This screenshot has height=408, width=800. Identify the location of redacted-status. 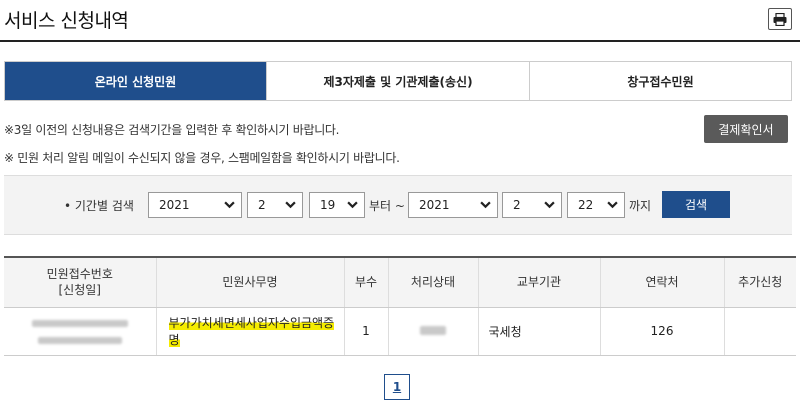
(433, 330).